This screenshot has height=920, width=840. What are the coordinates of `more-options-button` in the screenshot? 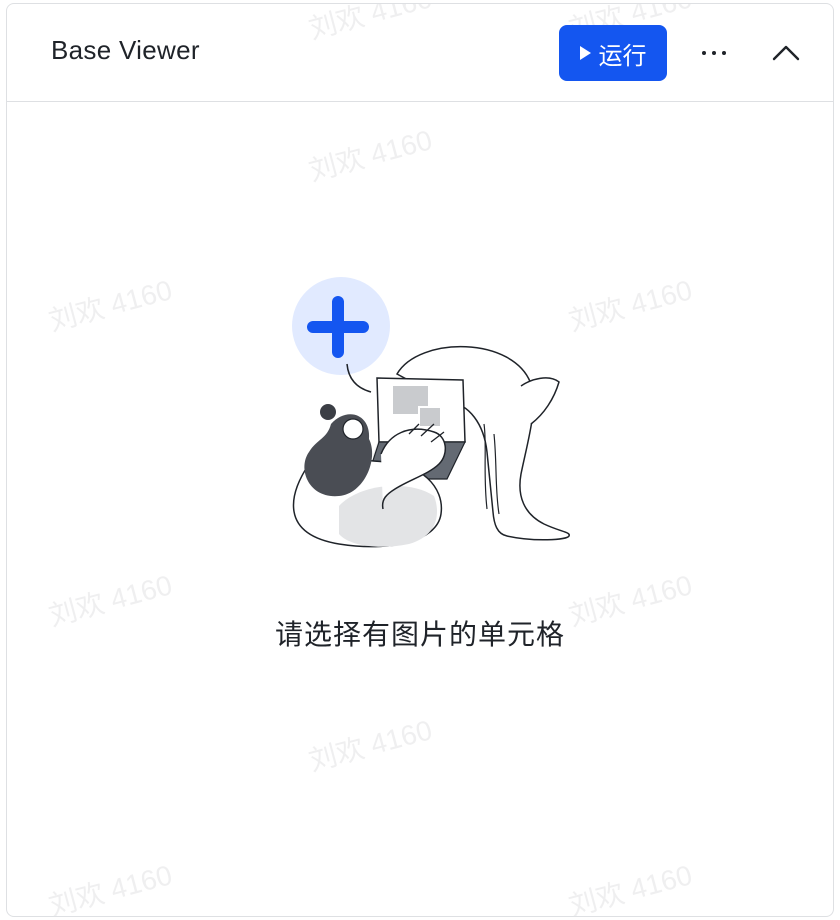 It's located at (714, 53).